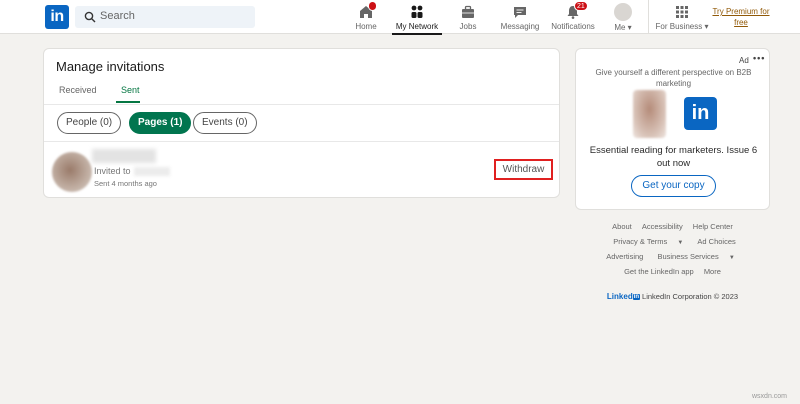  What do you see at coordinates (468, 26) in the screenshot?
I see `nav-jobs-label: Jobs` at bounding box center [468, 26].